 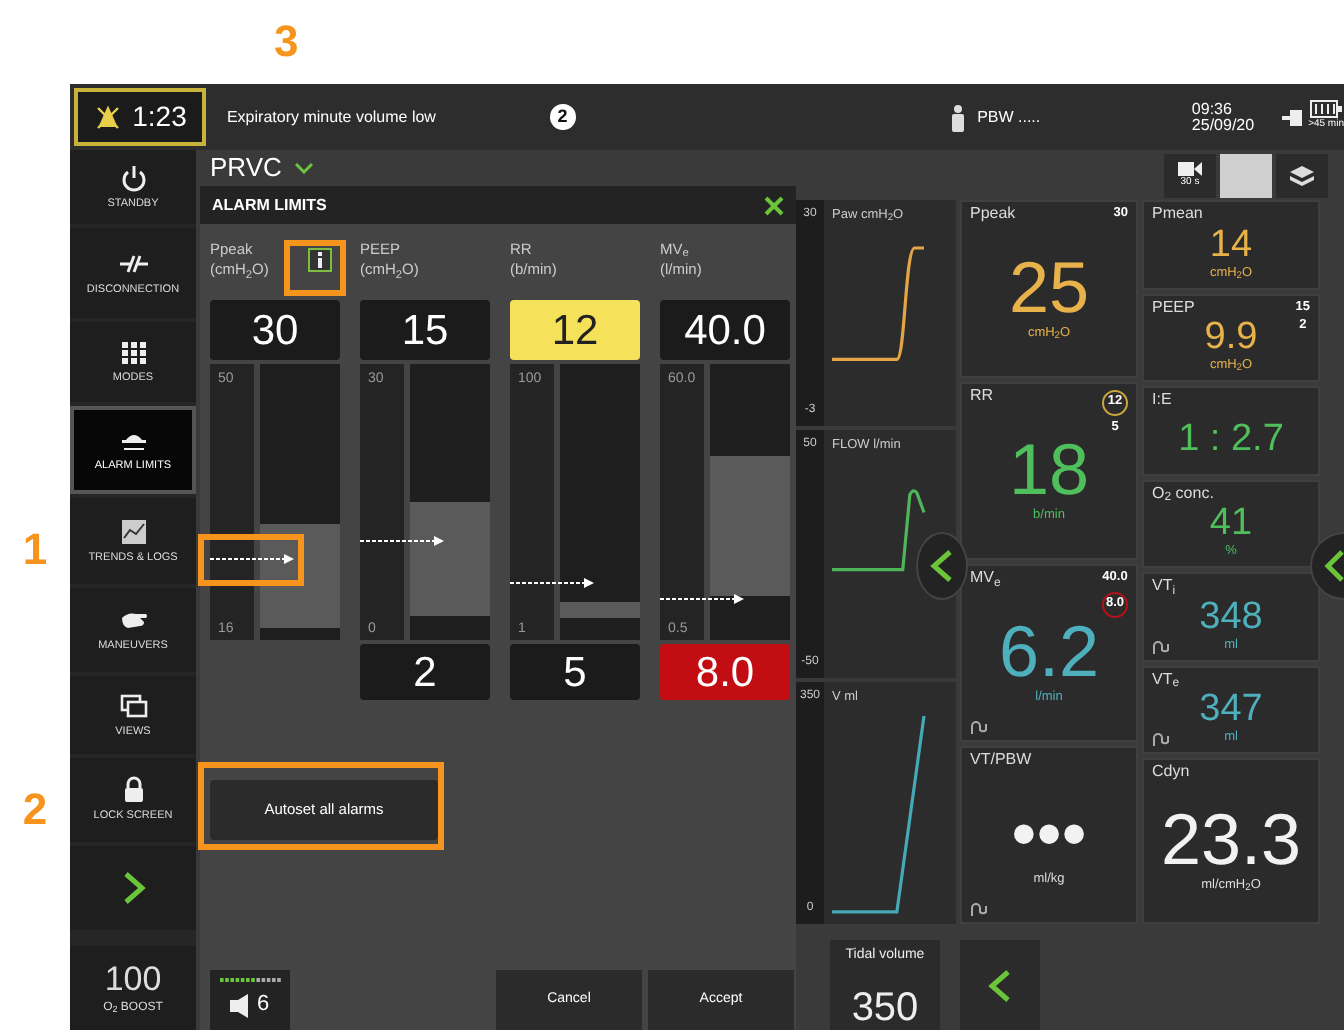 What do you see at coordinates (1292, 117) in the screenshot?
I see `plug-icon` at bounding box center [1292, 117].